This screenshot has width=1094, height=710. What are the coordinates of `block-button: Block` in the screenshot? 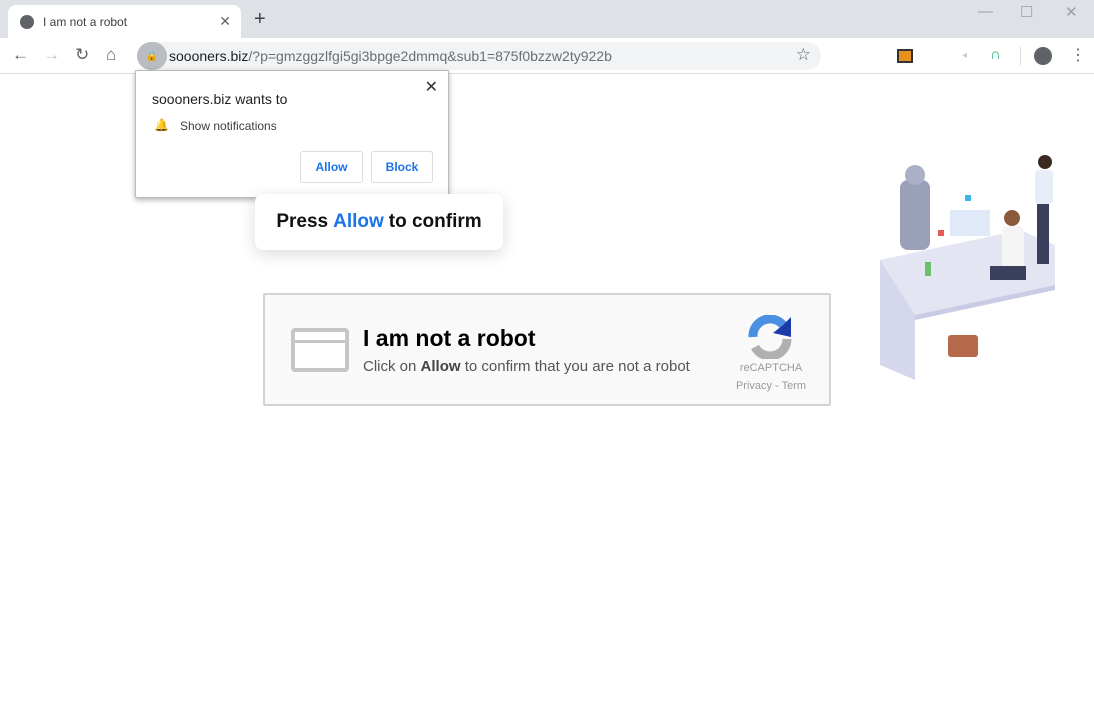 It's located at (402, 167).